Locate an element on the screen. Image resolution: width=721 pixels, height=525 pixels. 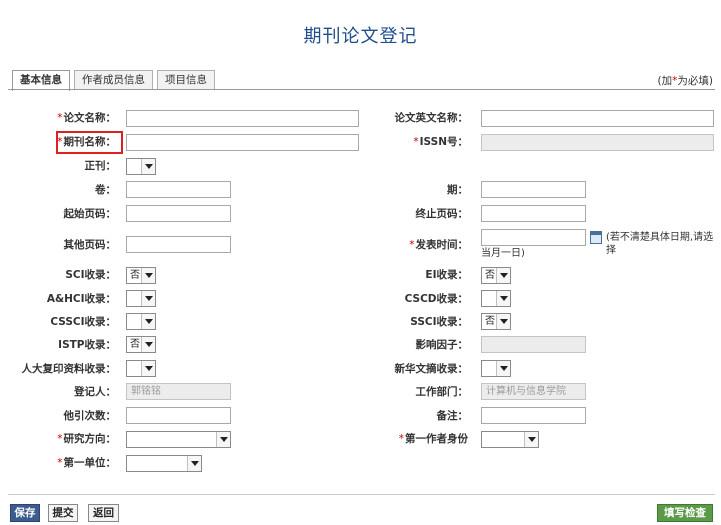
first-unit-select is located at coordinates (164, 463).